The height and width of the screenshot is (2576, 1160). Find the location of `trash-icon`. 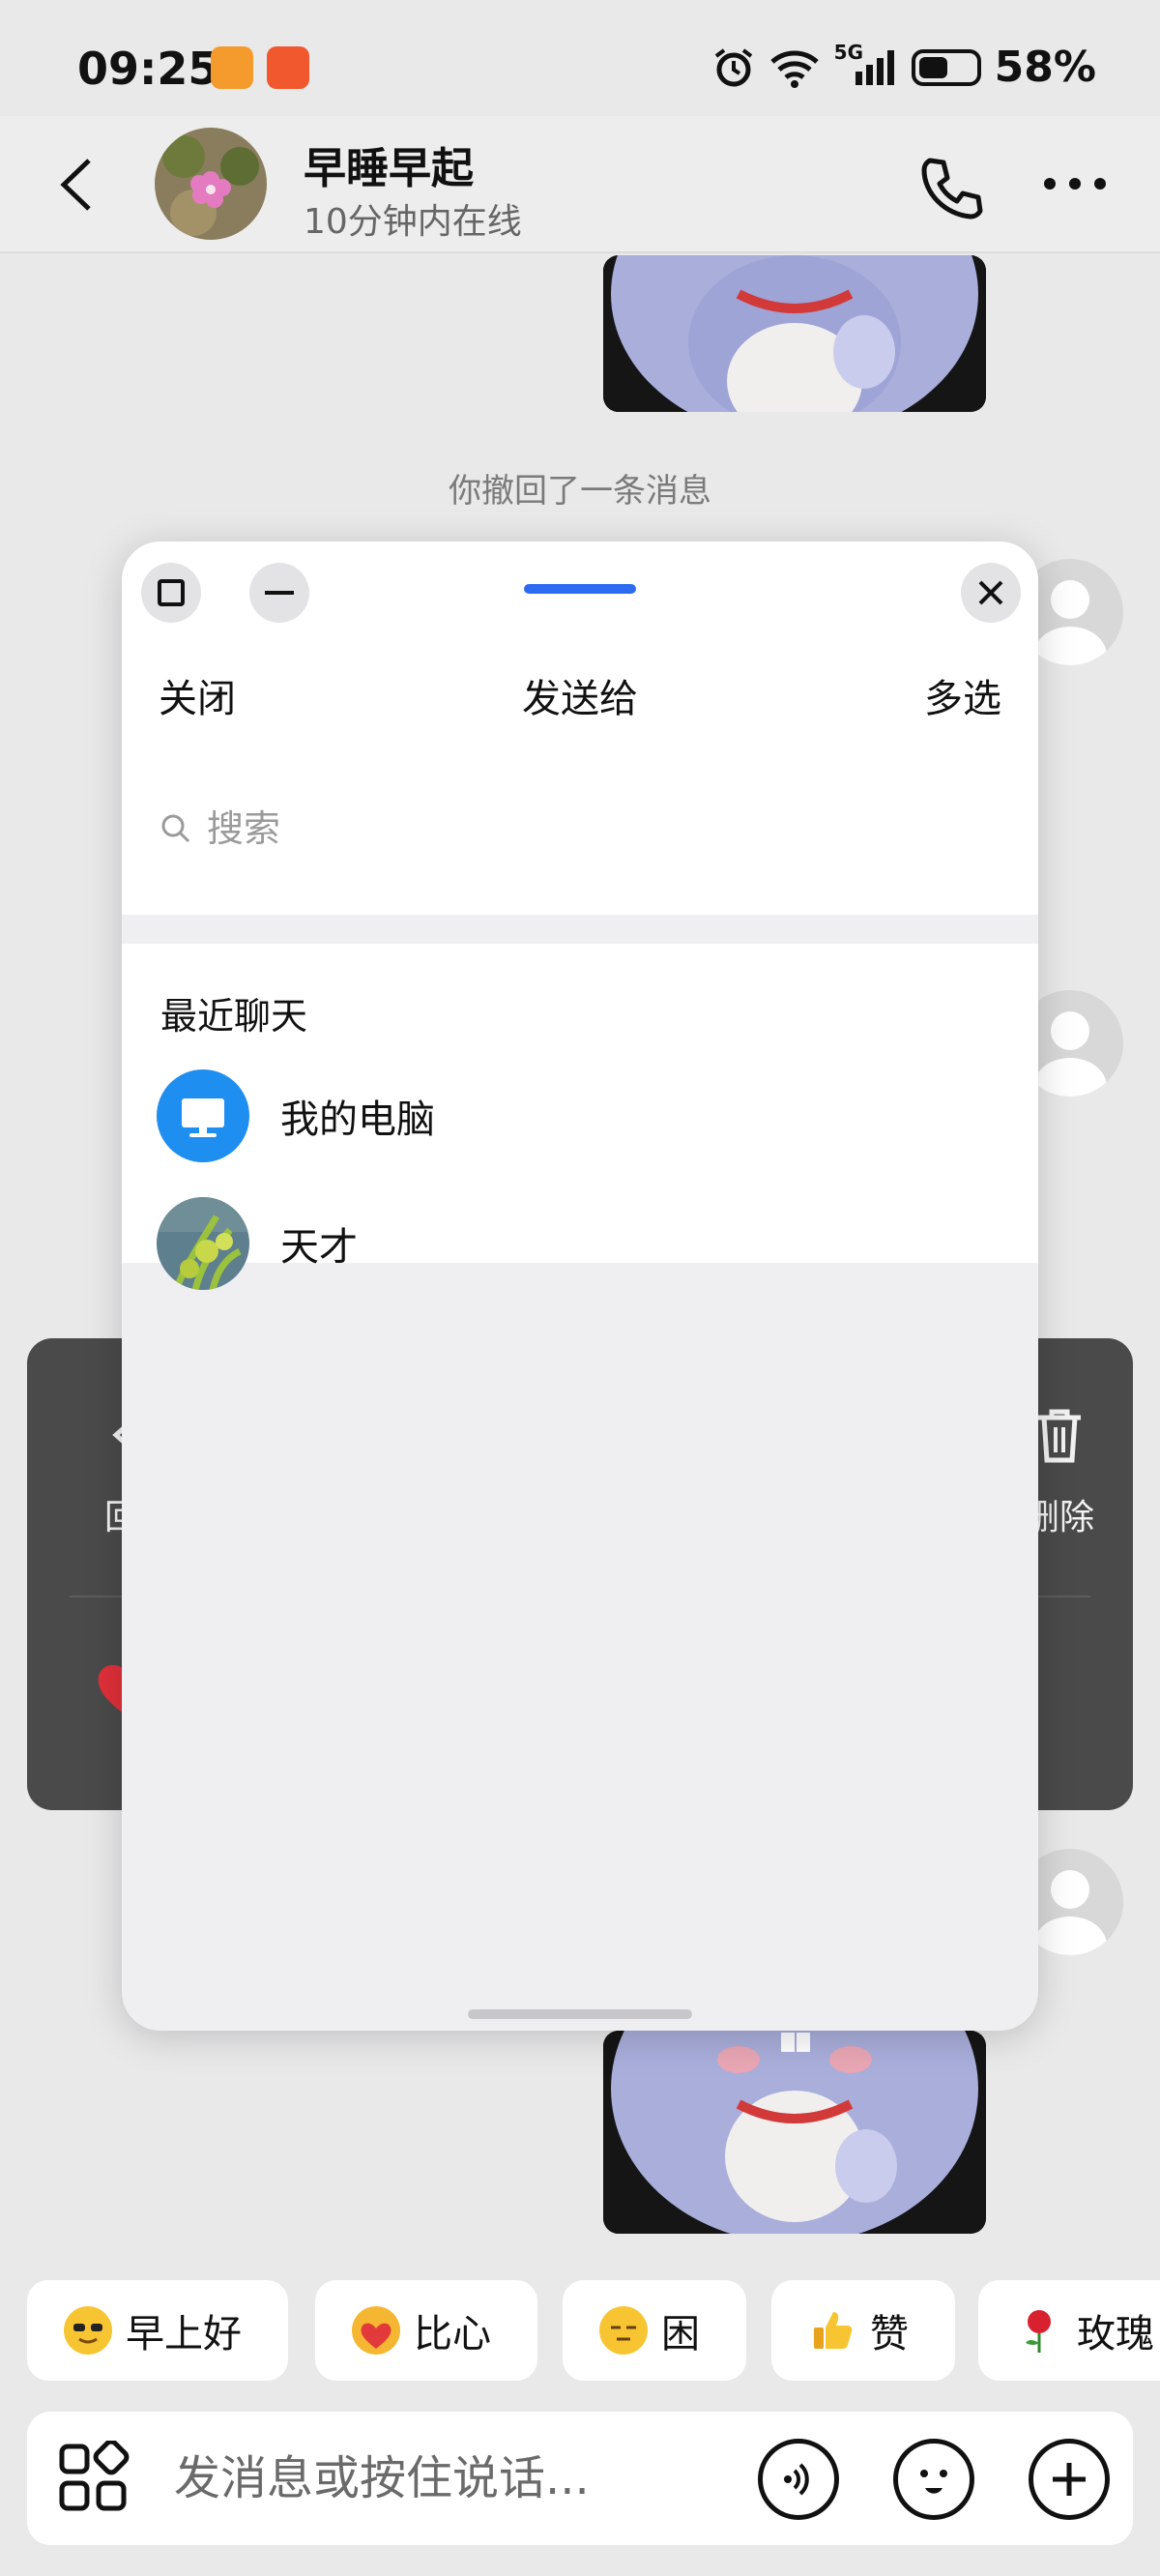

trash-icon is located at coordinates (1059, 1436).